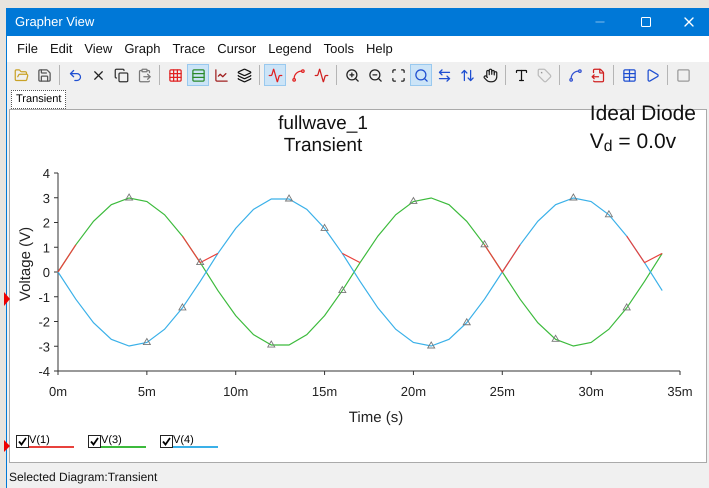 This screenshot has height=488, width=709. Describe the element at coordinates (375, 75) in the screenshot. I see `zoom-out-icon` at that location.